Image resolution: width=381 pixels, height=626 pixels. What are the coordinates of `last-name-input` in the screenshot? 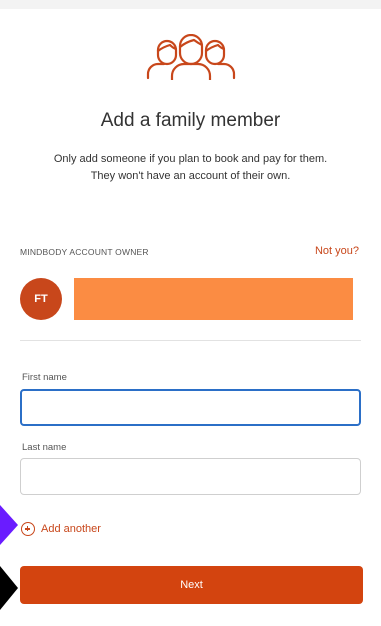 It's located at (190, 476).